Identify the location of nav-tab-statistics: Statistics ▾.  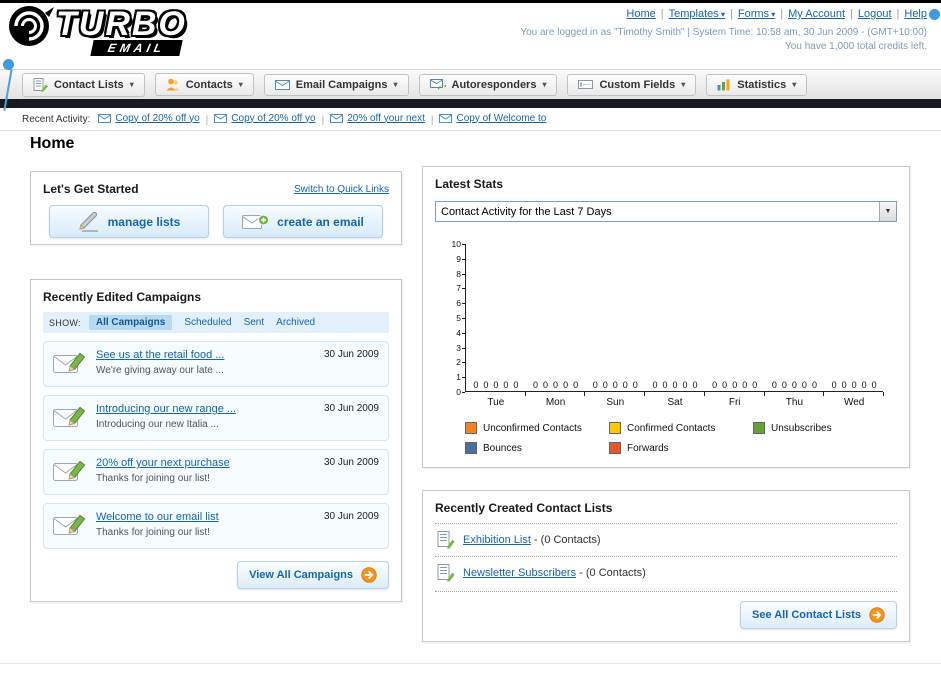
(757, 84).